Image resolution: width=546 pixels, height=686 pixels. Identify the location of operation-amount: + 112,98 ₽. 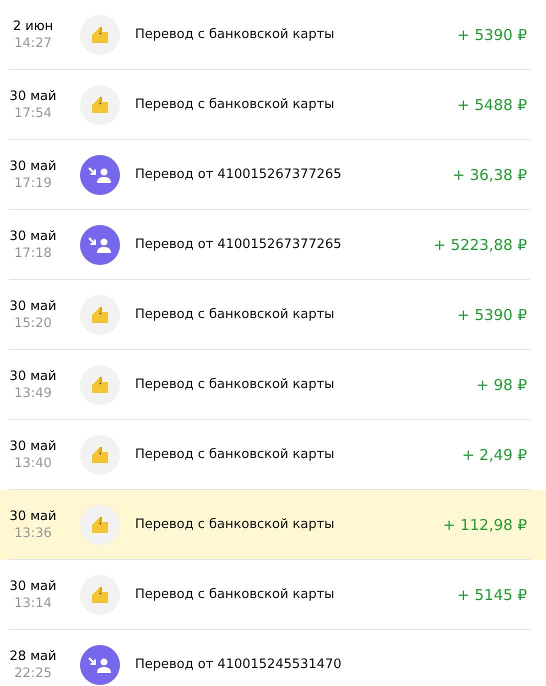
(485, 525).